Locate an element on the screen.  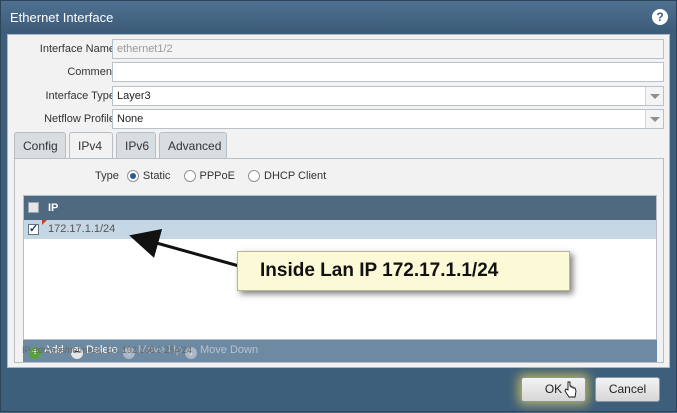
grid-header: IP is located at coordinates (340, 208).